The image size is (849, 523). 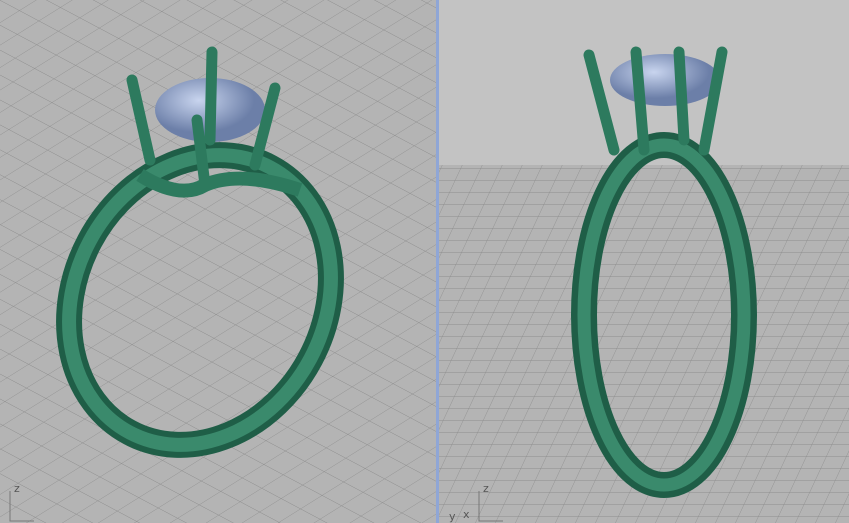 I want to click on axis-label: y, so click(x=452, y=516).